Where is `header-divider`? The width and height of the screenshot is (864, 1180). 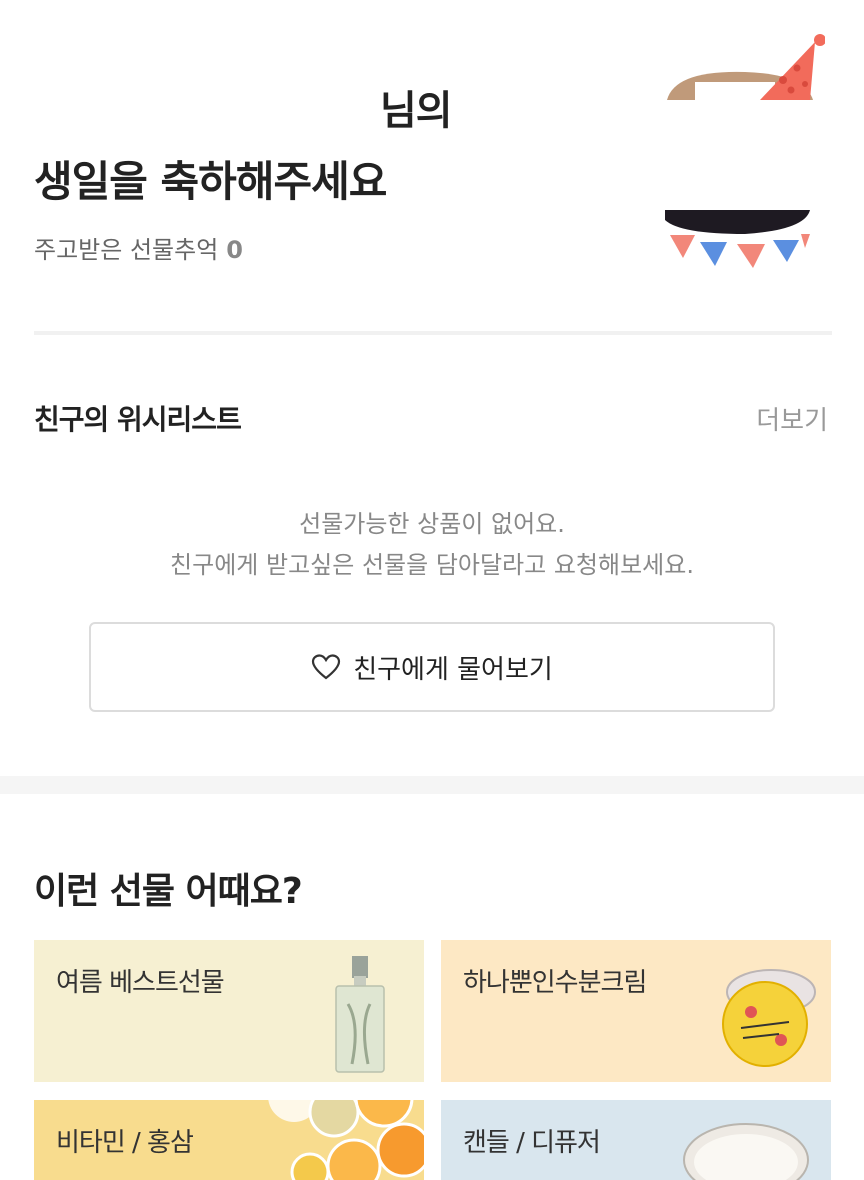 header-divider is located at coordinates (433, 333).